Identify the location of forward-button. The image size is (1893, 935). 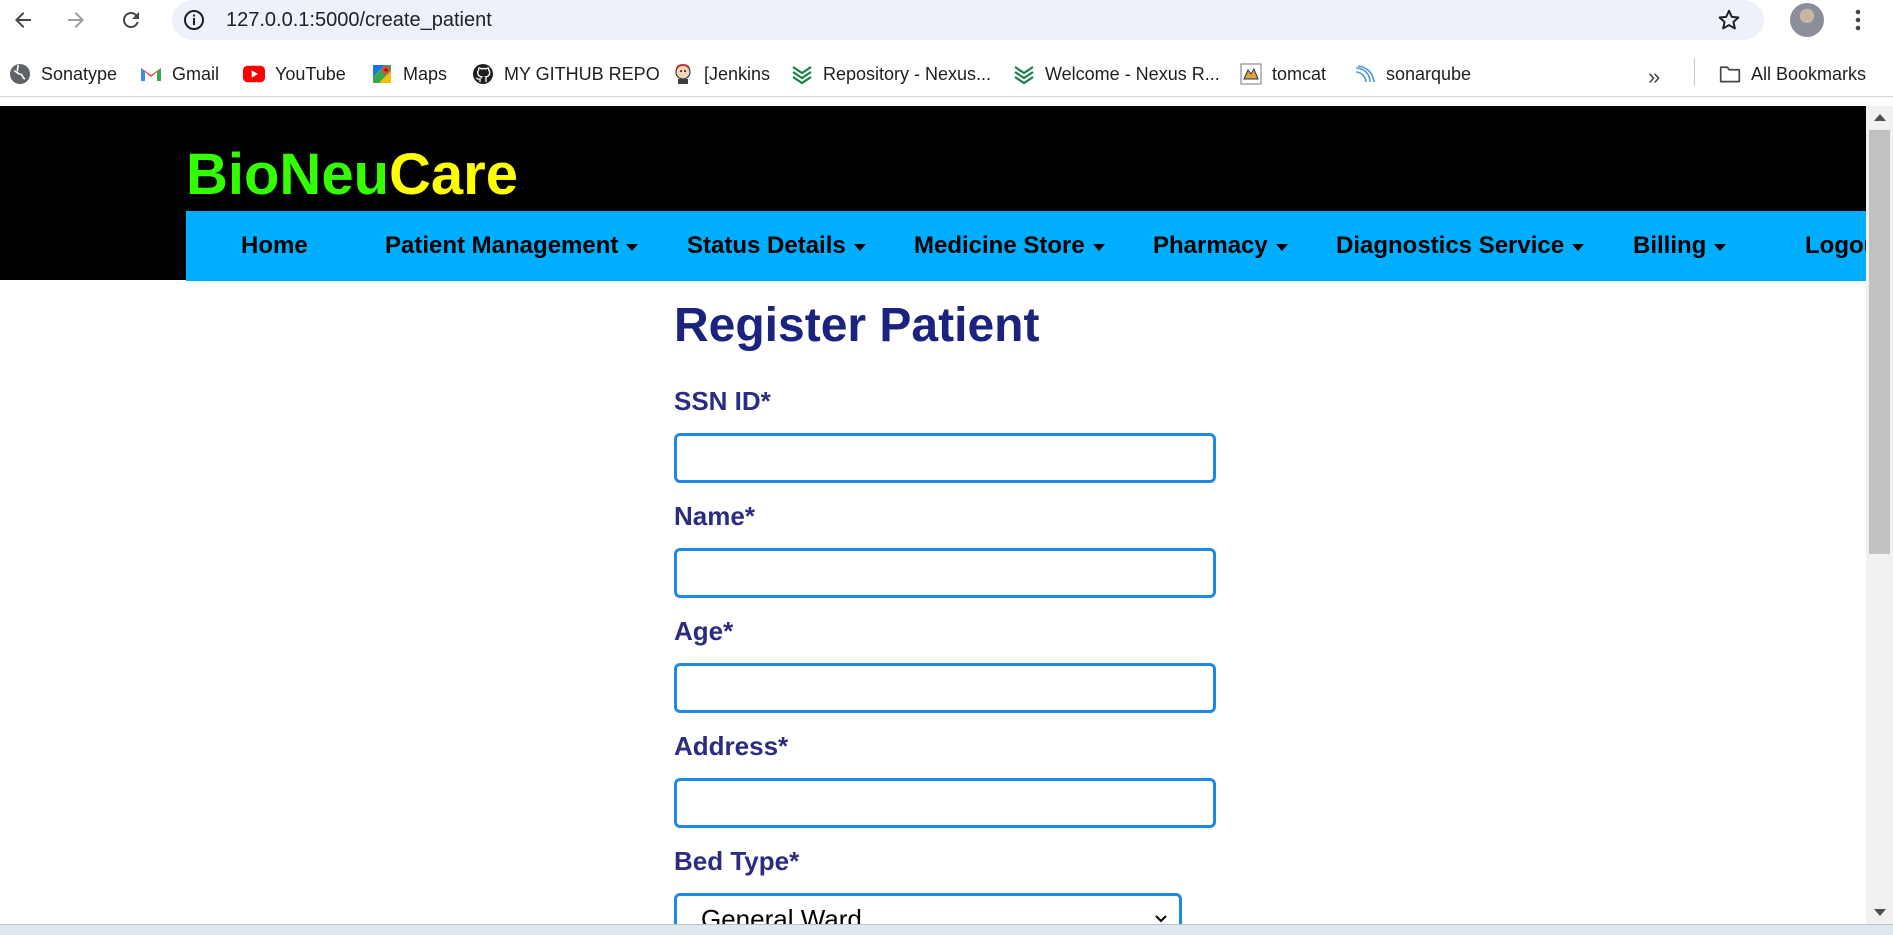
(76, 20).